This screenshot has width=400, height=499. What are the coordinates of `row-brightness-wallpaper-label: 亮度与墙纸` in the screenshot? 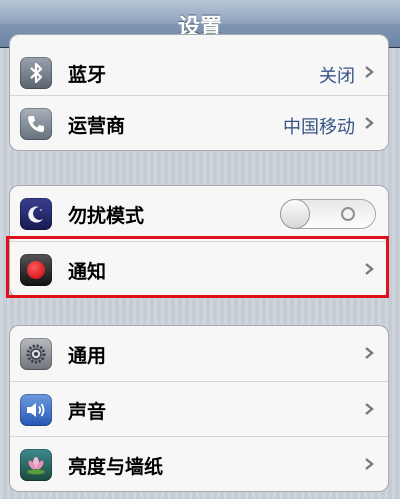 It's located at (116, 467).